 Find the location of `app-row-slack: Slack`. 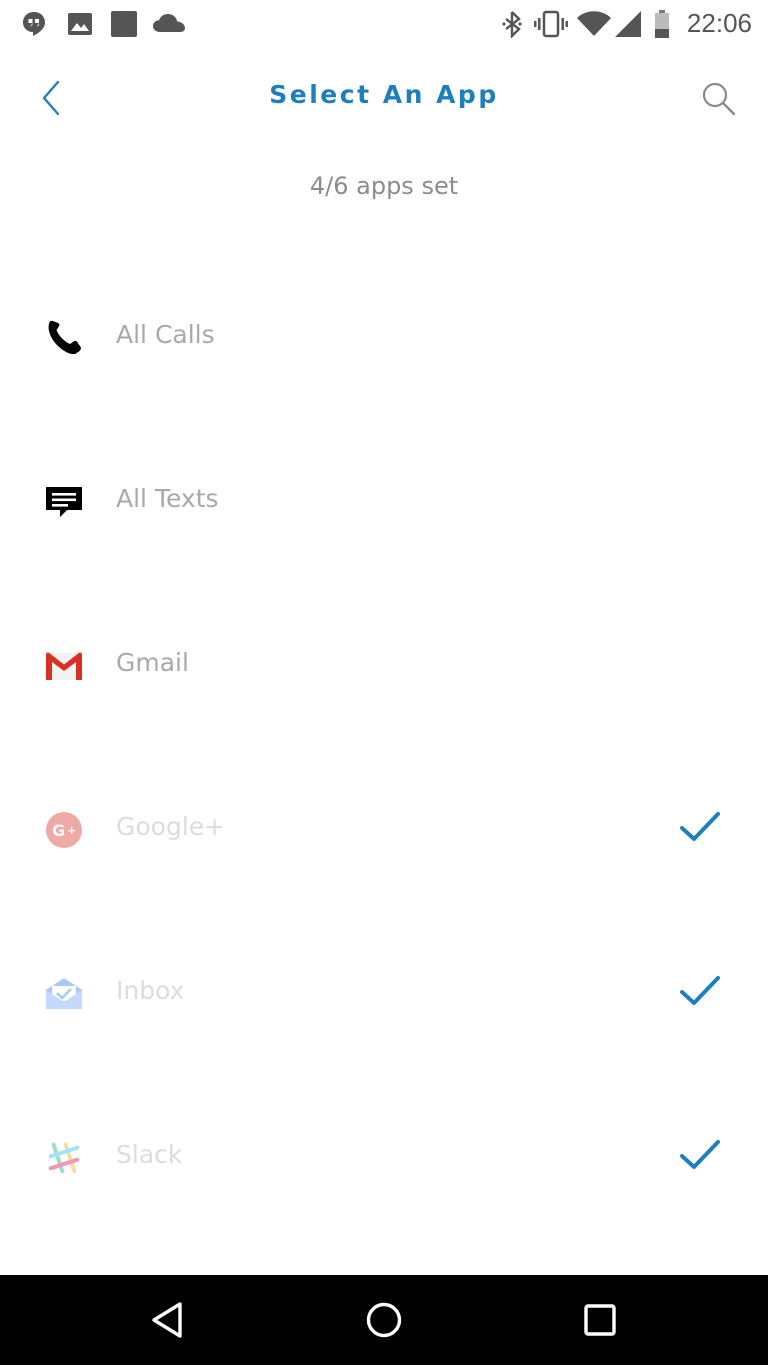

app-row-slack: Slack is located at coordinates (384, 1158).